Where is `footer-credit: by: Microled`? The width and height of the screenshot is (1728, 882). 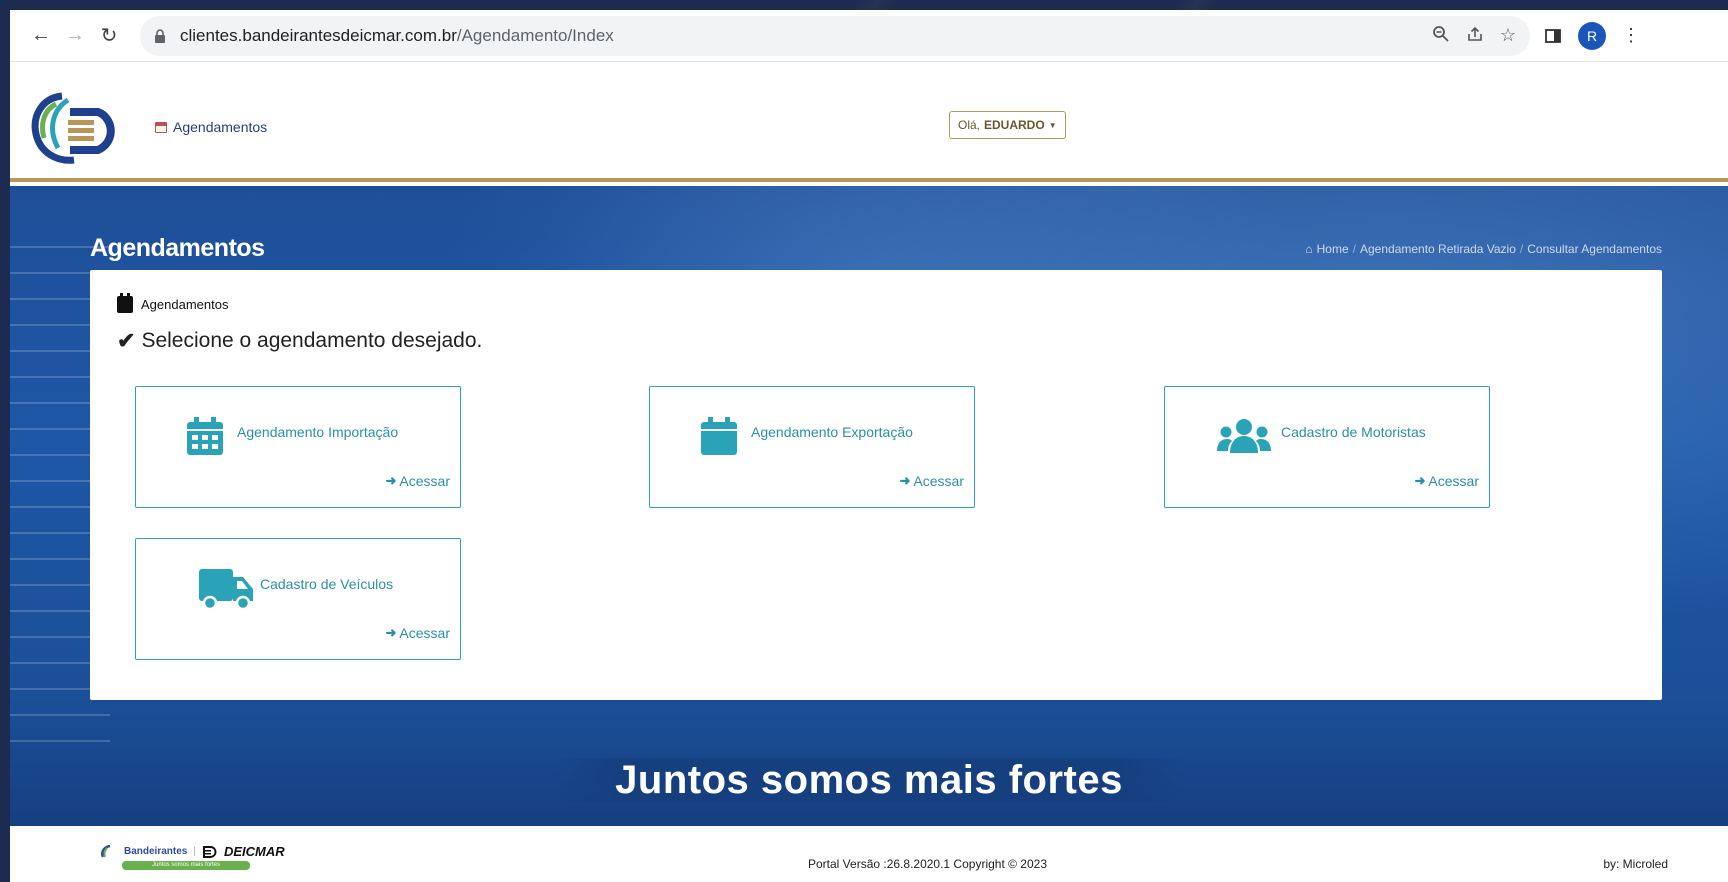 footer-credit: by: Microled is located at coordinates (1635, 864).